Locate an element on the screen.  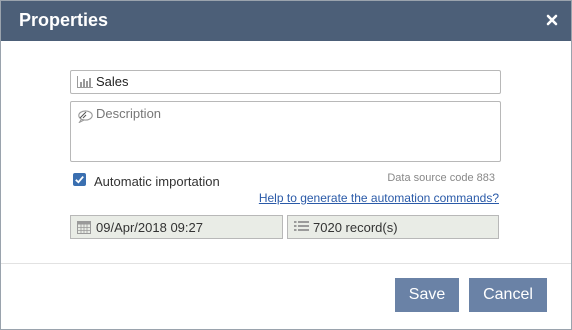
cancel-button: Cancel is located at coordinates (508, 295).